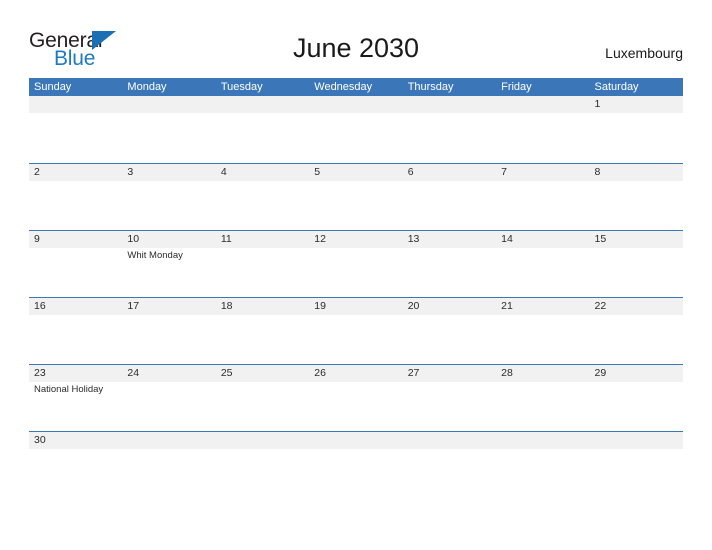 The width and height of the screenshot is (712, 550). What do you see at coordinates (355, 398) in the screenshot?
I see `day-cell: 26` at bounding box center [355, 398].